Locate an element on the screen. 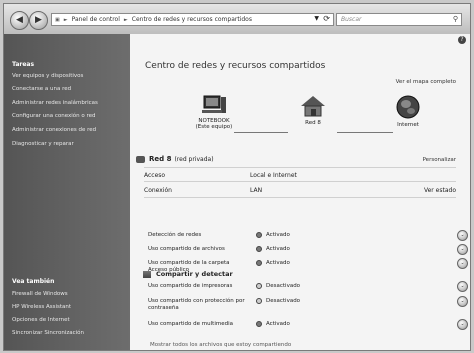  page-title: Centro de redes y recursos compartidos is located at coordinates (235, 66).